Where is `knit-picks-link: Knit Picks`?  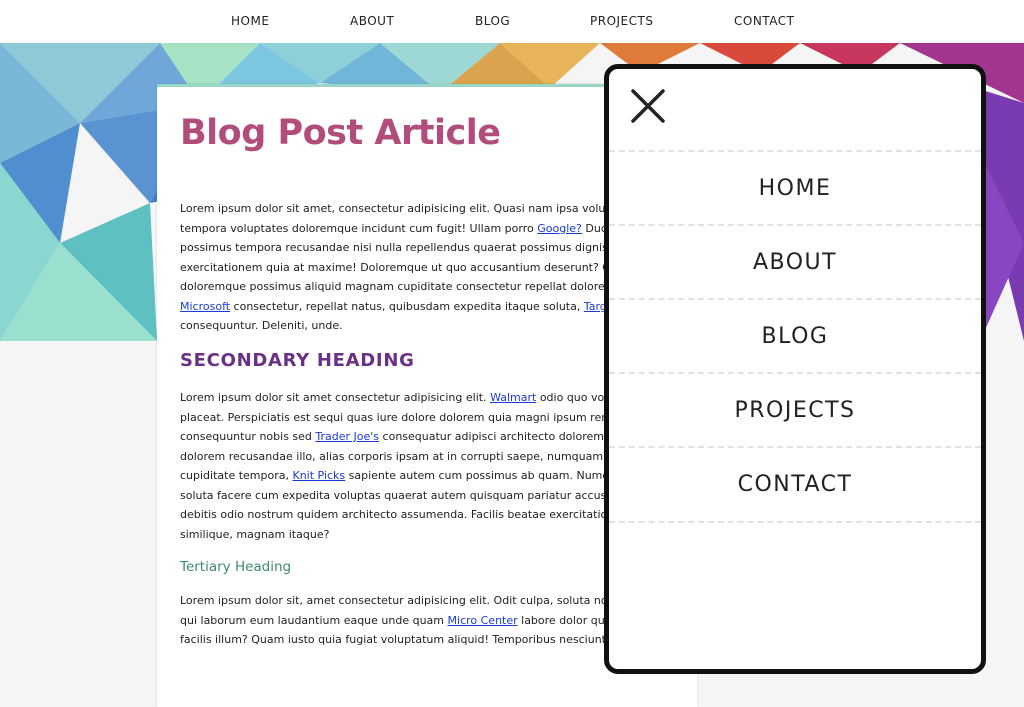
knit-picks-link: Knit Picks is located at coordinates (319, 475).